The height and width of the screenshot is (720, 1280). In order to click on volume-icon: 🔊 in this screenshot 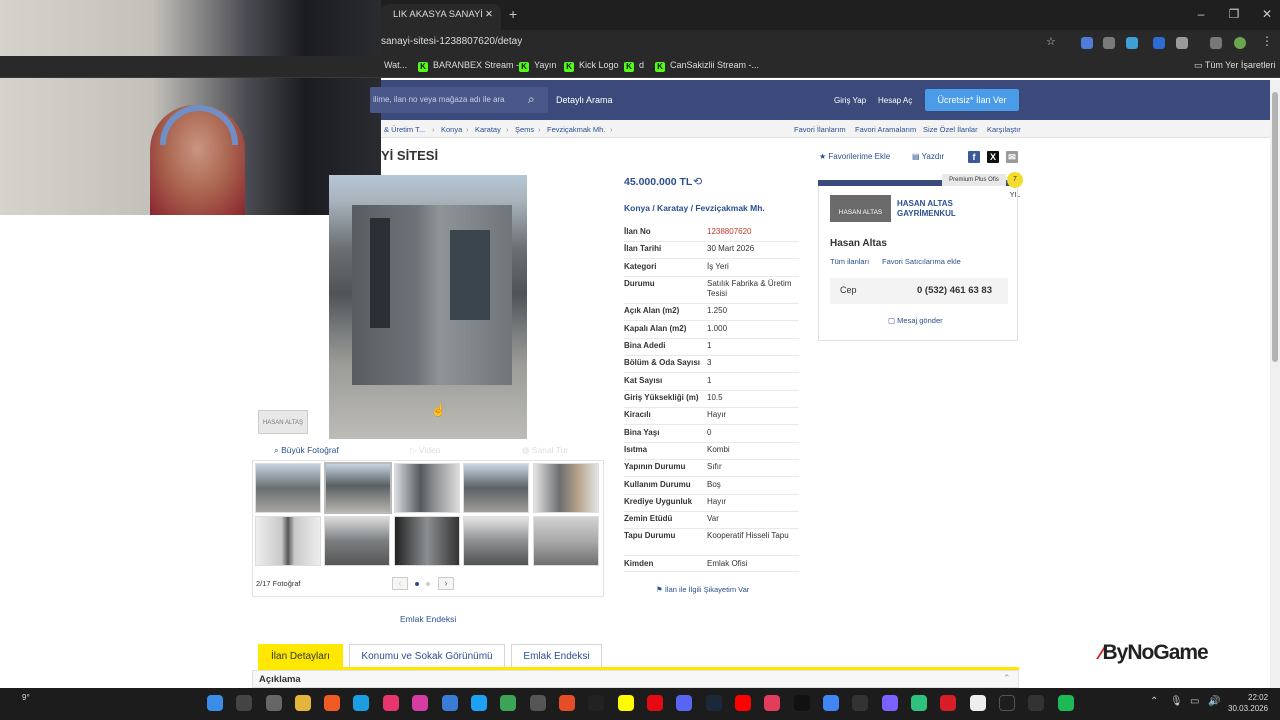, I will do `click(1214, 701)`.